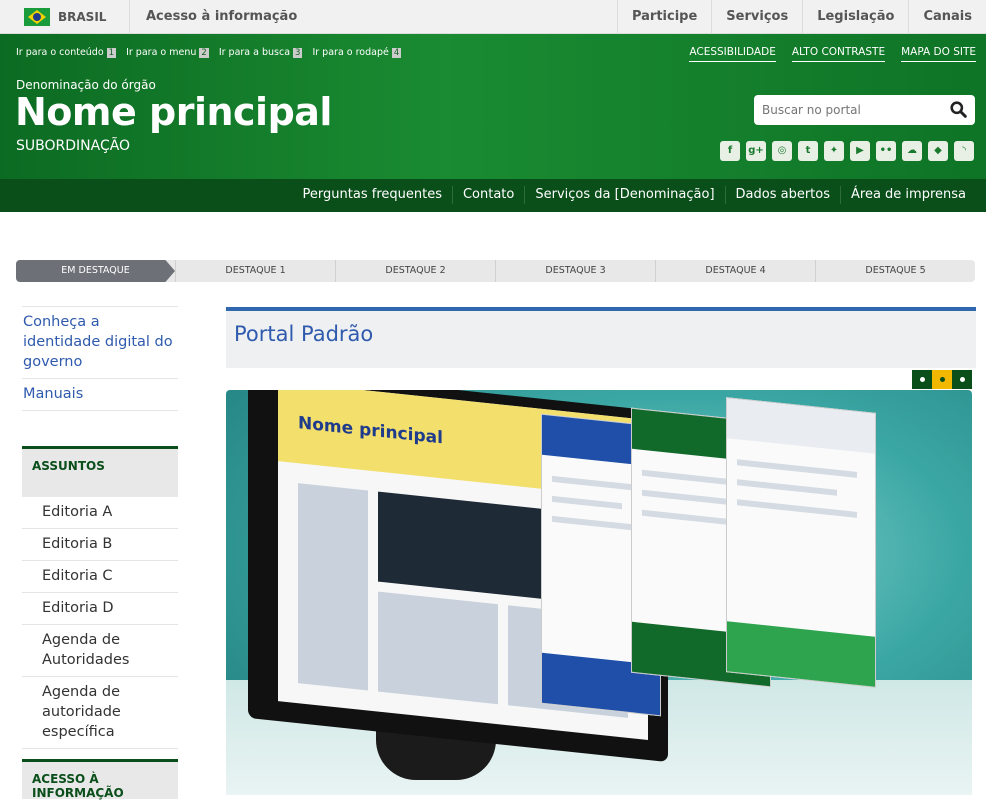  I want to click on tumblr-icon: t, so click(808, 151).